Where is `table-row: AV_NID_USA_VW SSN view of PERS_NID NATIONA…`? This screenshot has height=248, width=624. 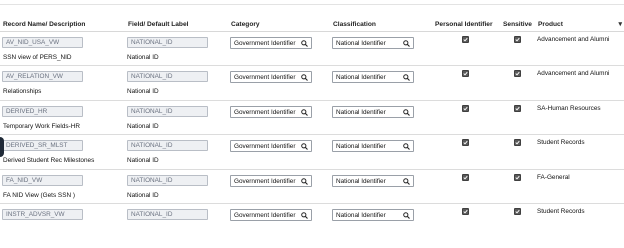
table-row: AV_NID_USA_VW SSN view of PERS_NID NATIONA… is located at coordinates (312, 49).